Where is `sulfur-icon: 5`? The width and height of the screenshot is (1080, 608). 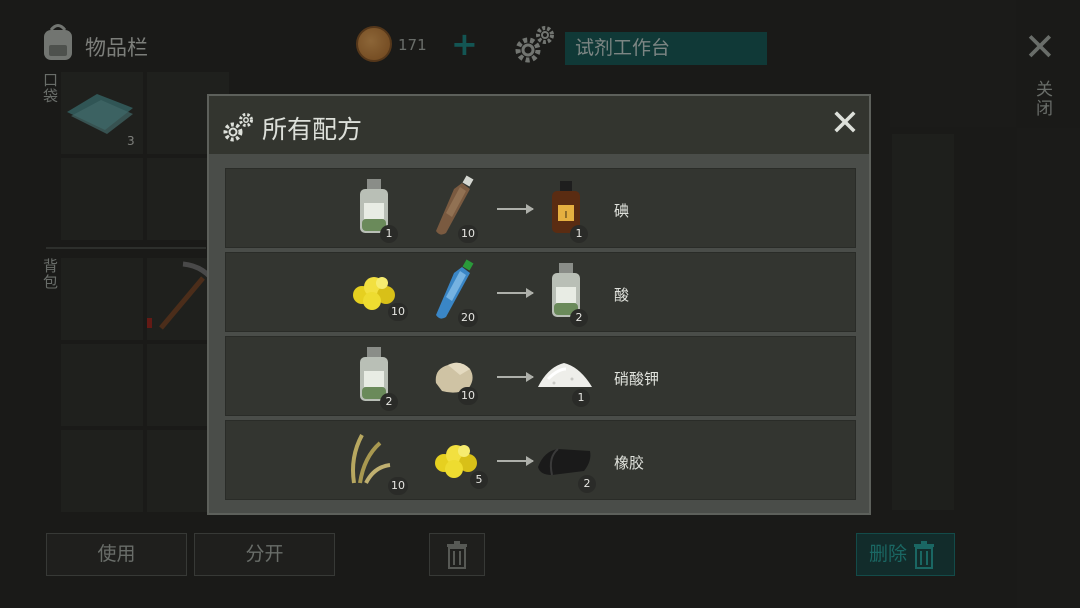
sulfur-icon: 5 is located at coordinates (459, 462).